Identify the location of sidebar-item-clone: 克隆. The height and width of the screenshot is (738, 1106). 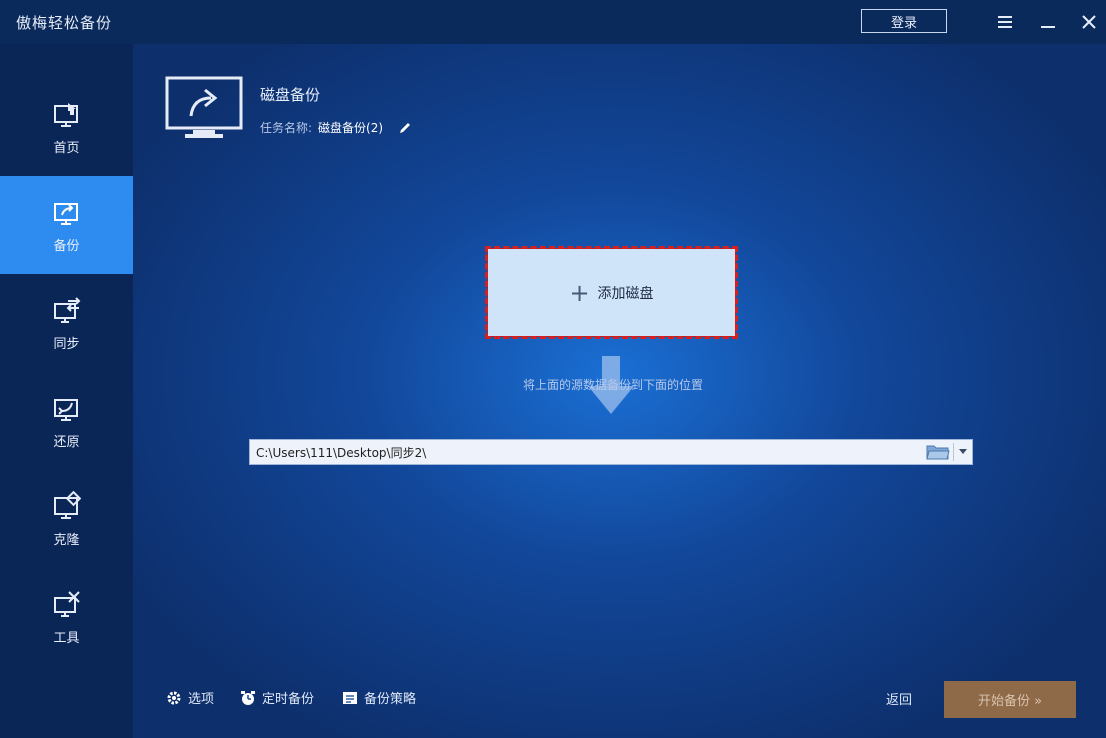
(66, 519).